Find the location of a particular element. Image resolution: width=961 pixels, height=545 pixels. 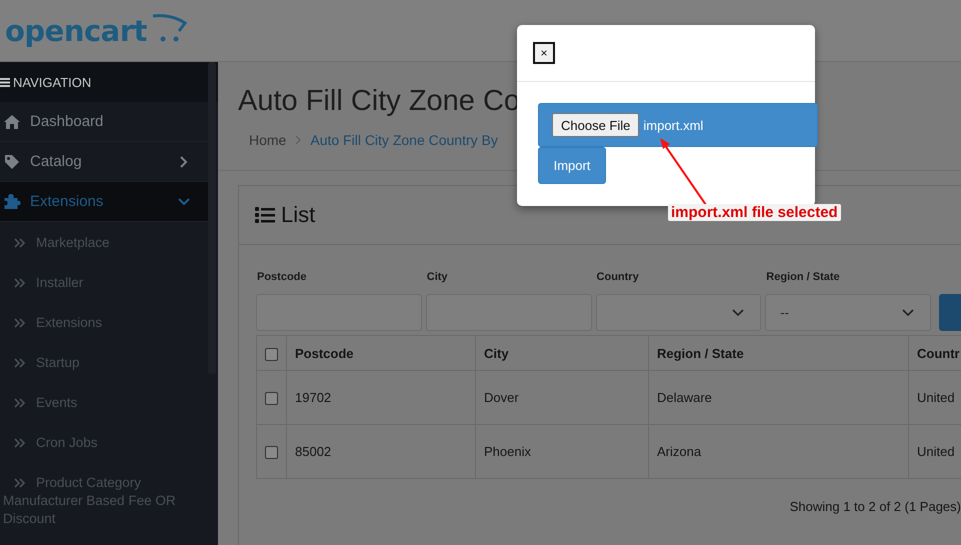

column-header: Countr is located at coordinates (934, 353).